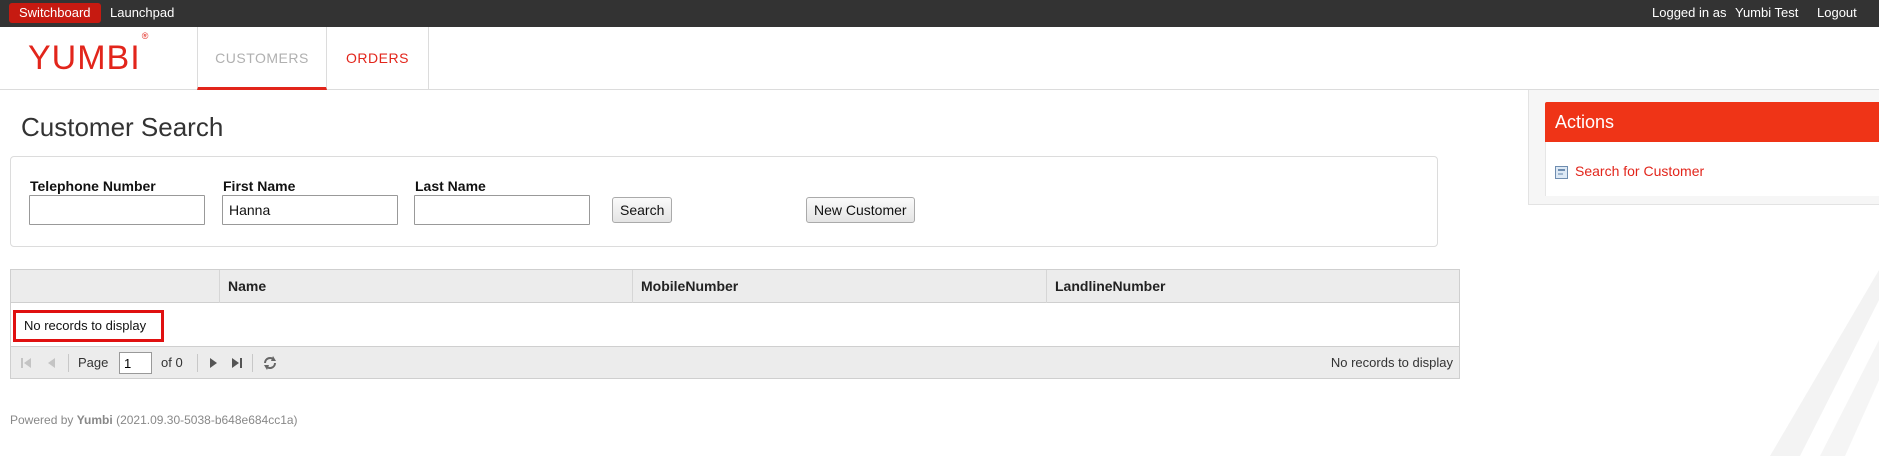 The image size is (1879, 456). I want to click on first-page-icon, so click(26, 363).